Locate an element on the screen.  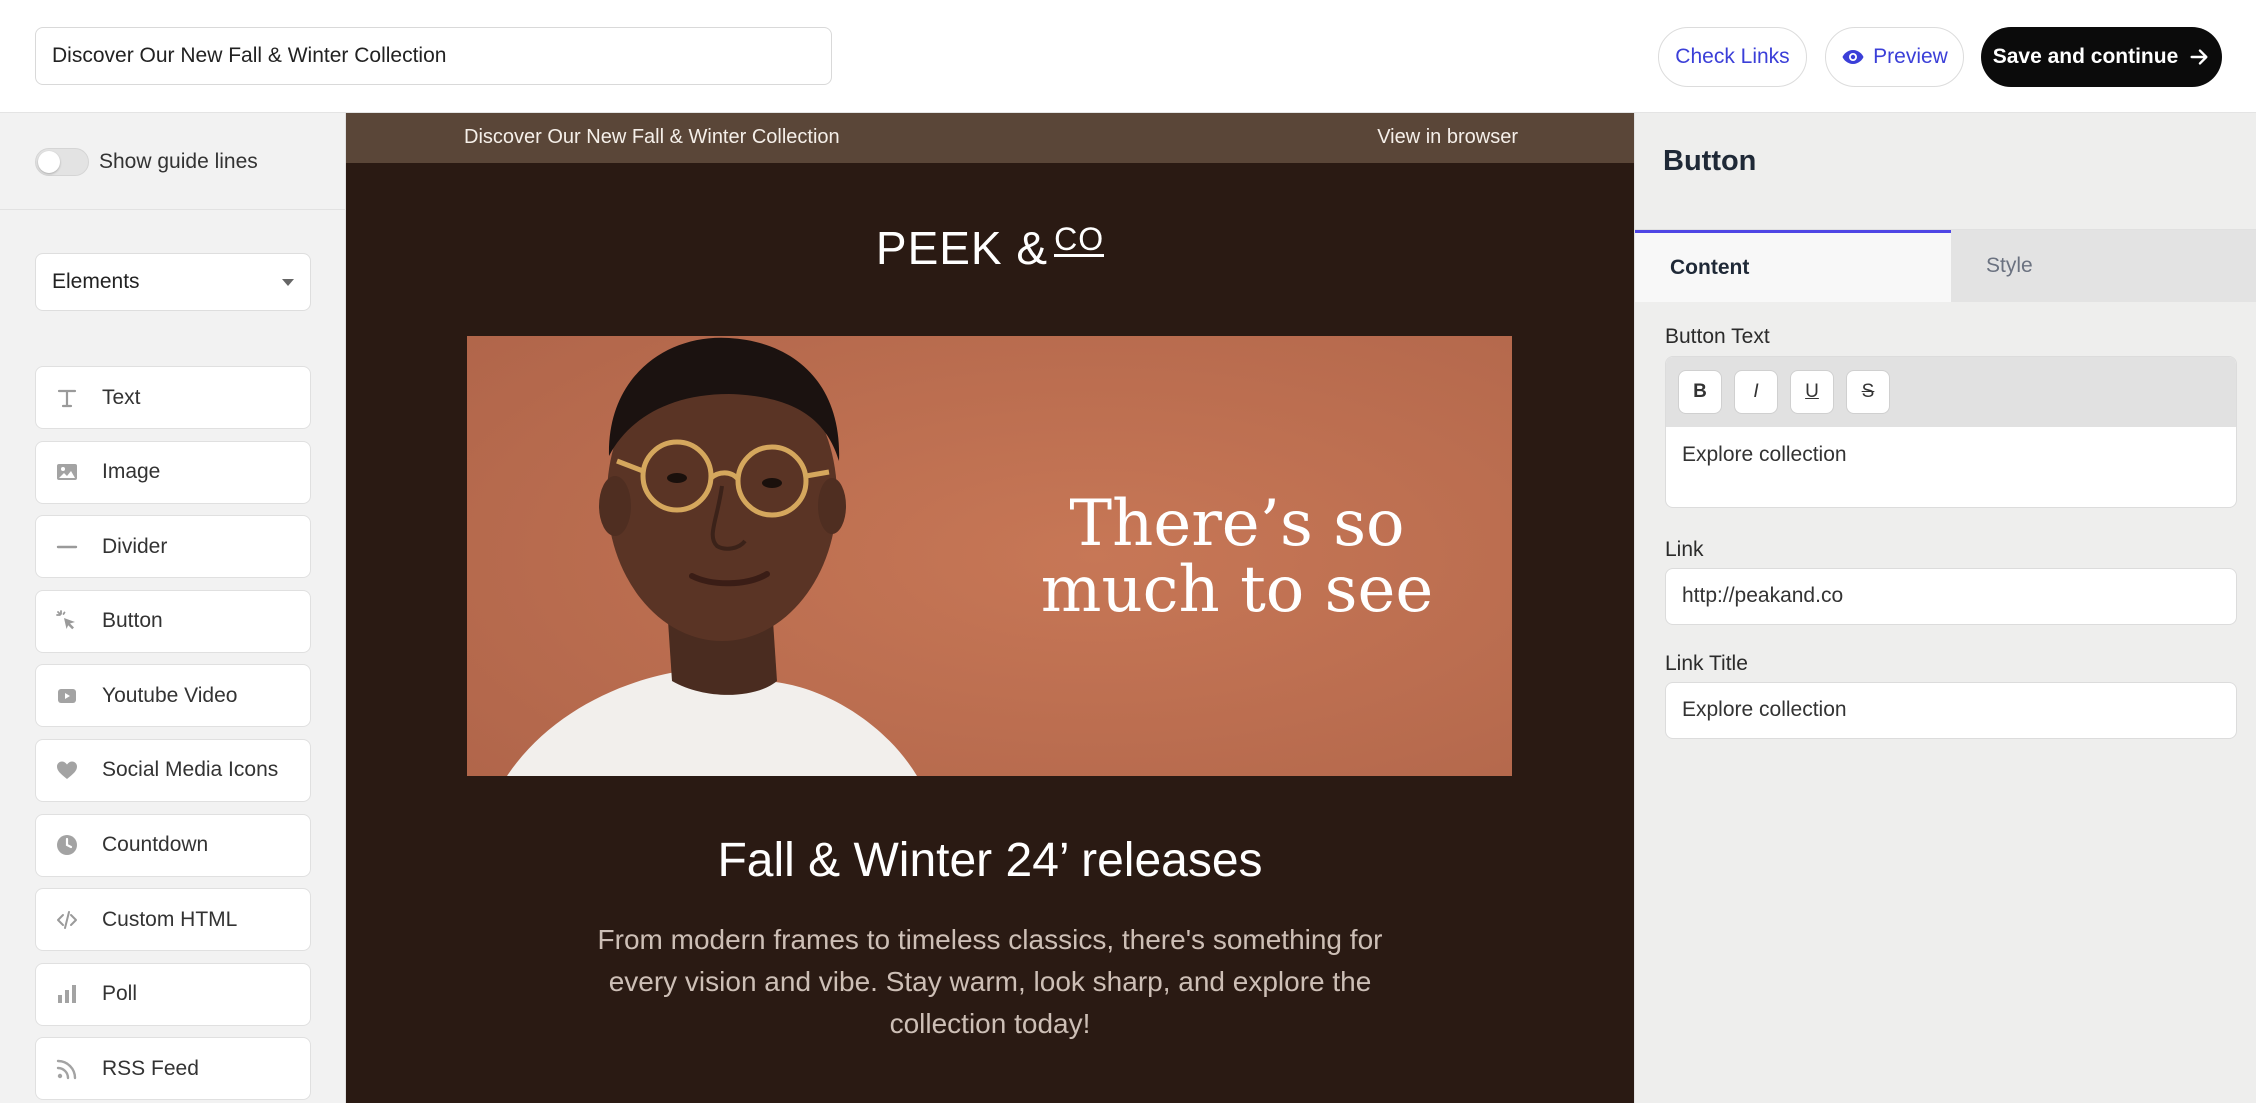
element-countdown: Countdown is located at coordinates (173, 845).